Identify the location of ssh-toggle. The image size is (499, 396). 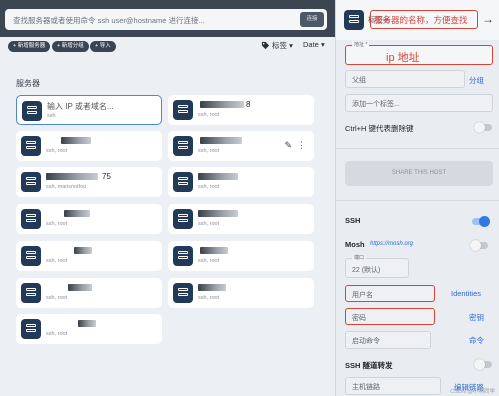
(481, 221).